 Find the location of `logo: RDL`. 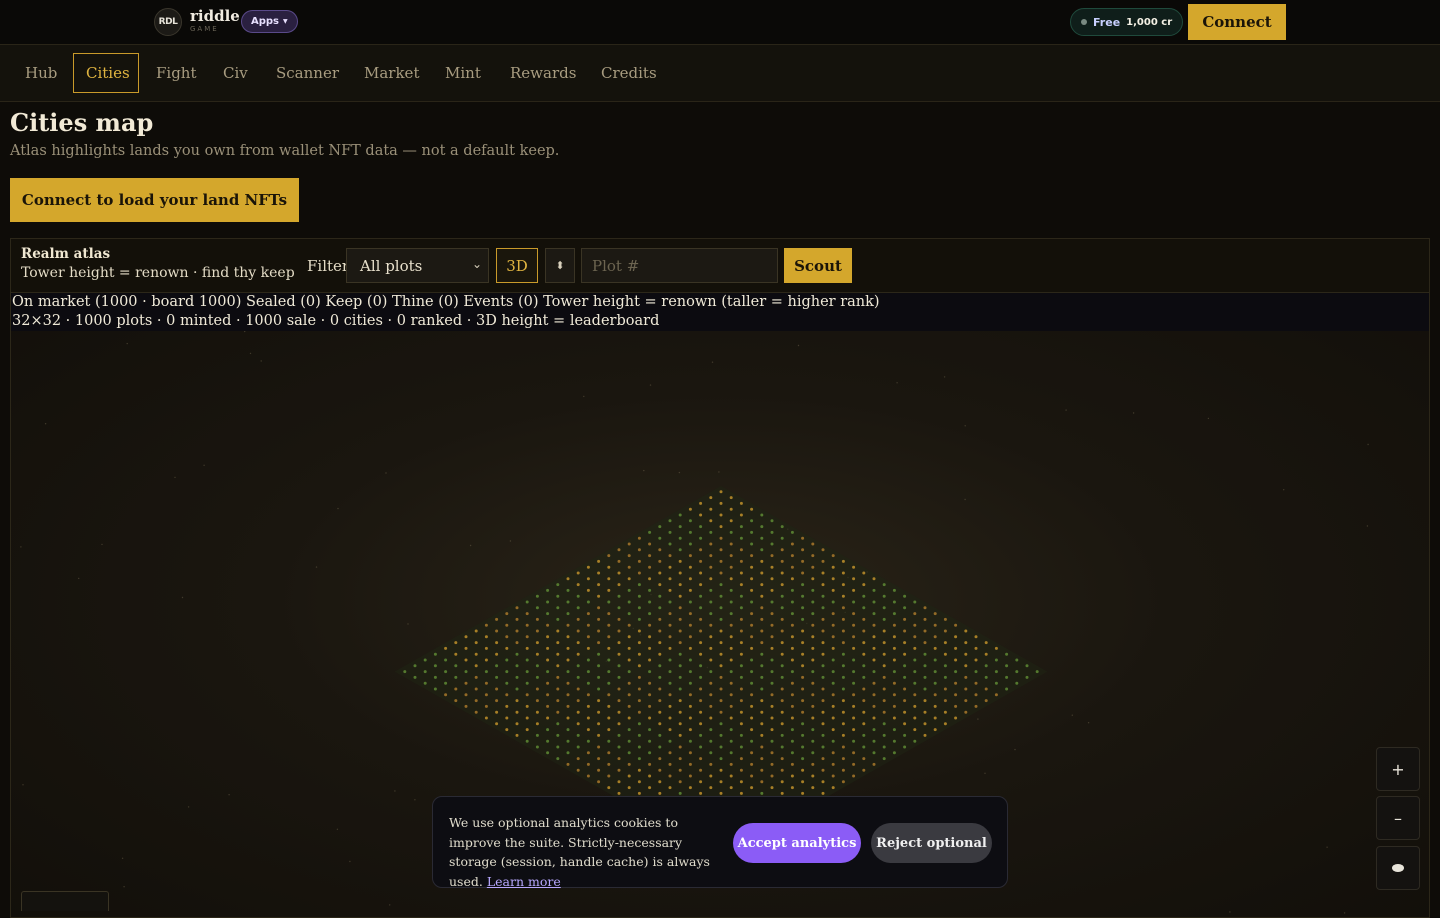

logo: RDL is located at coordinates (168, 22).